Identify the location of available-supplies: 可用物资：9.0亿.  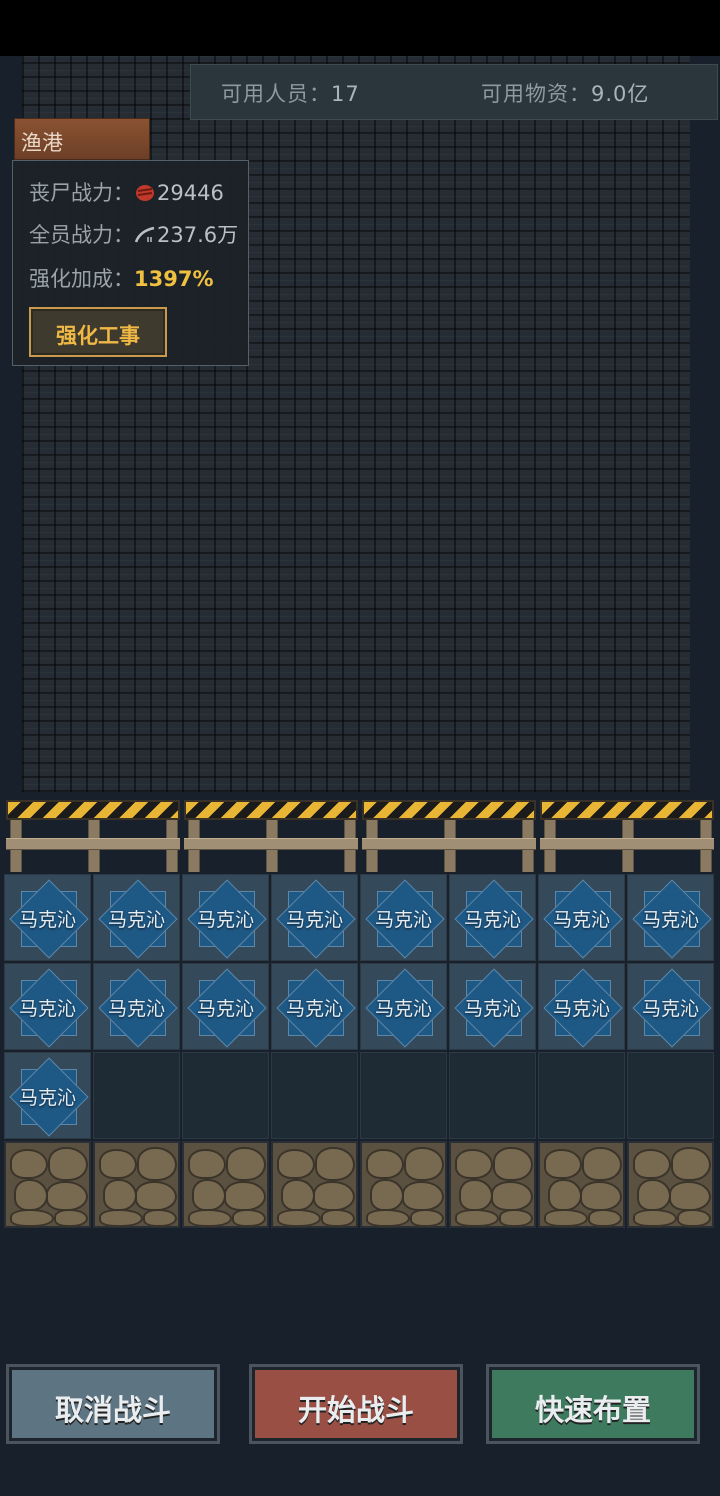
(565, 93).